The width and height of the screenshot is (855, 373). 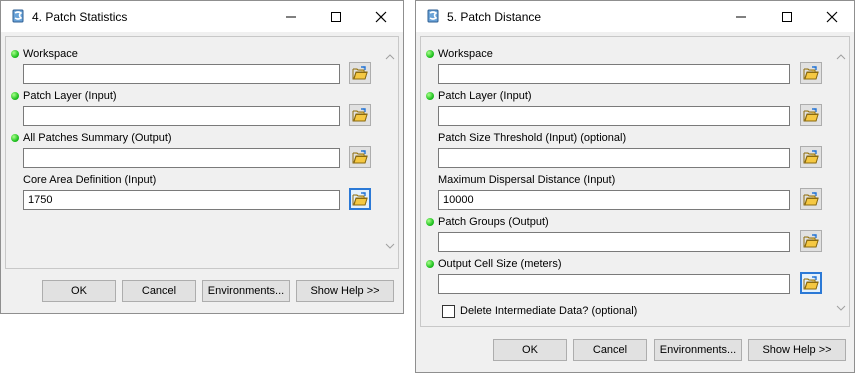 What do you see at coordinates (181, 158) in the screenshot?
I see `summary-output-input` at bounding box center [181, 158].